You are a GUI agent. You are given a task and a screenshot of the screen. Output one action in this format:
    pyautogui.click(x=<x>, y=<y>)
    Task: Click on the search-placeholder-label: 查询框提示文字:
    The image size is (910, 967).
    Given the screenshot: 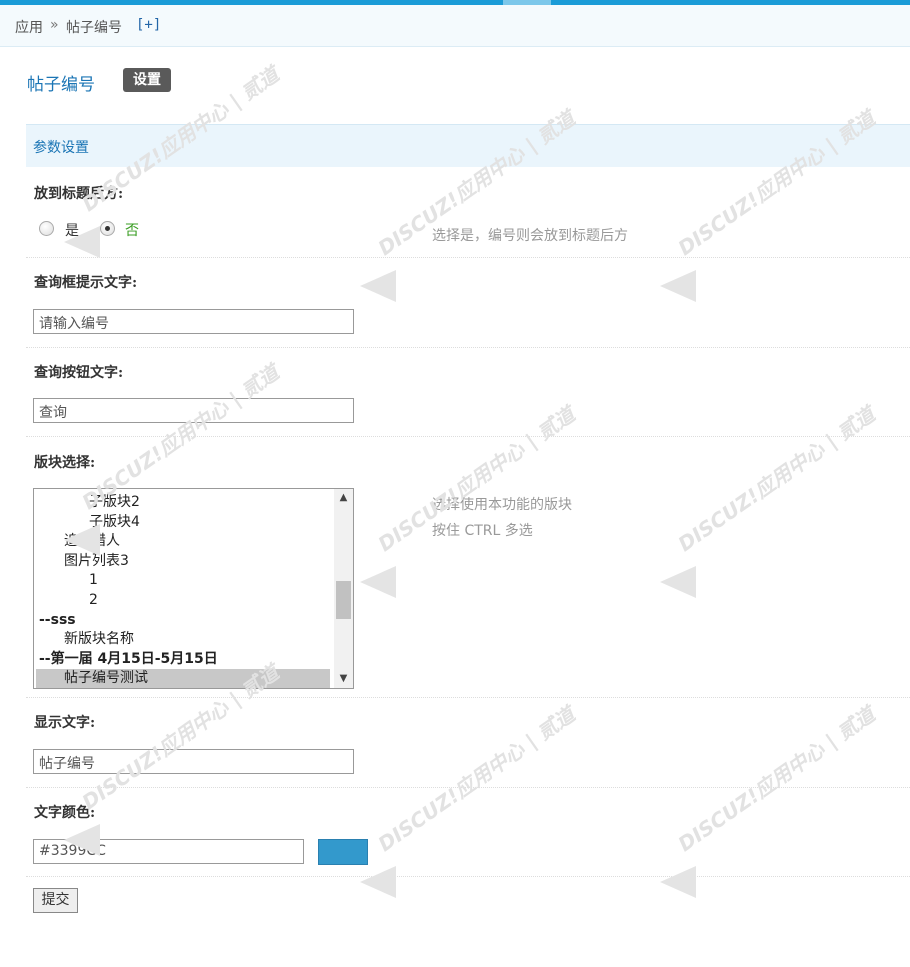 What is the action you would take?
    pyautogui.click(x=86, y=283)
    